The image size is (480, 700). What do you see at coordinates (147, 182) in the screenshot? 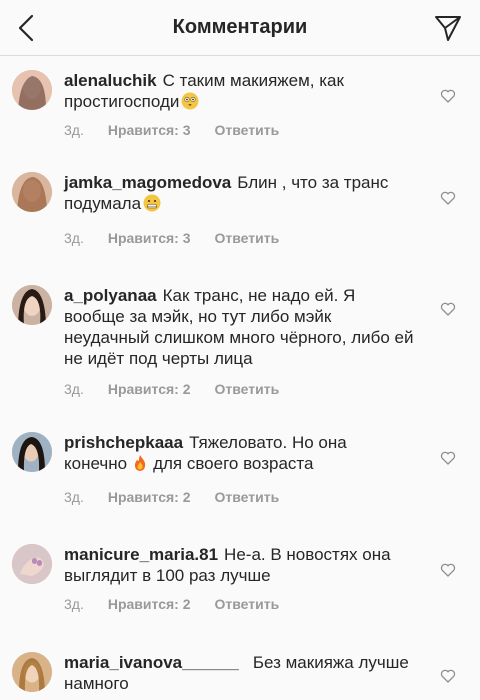
I see `comment-username: jamka_magomedova` at bounding box center [147, 182].